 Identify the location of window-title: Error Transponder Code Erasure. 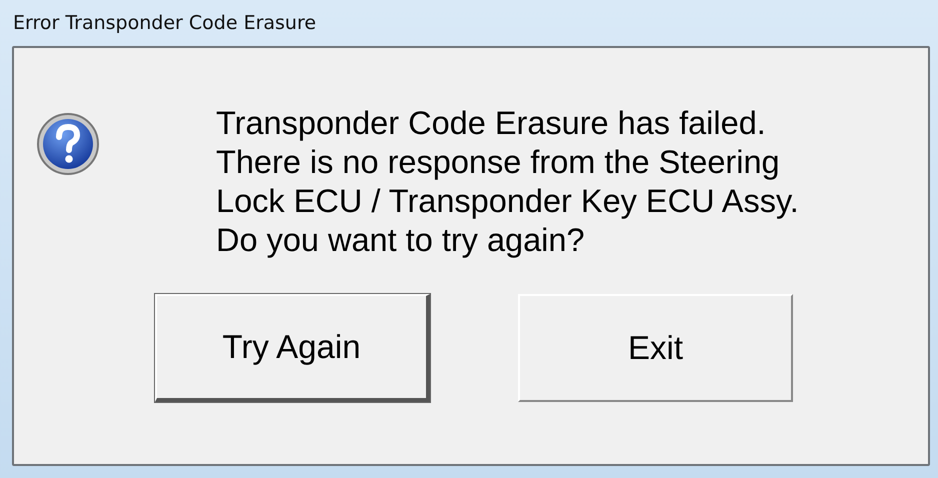
(165, 23).